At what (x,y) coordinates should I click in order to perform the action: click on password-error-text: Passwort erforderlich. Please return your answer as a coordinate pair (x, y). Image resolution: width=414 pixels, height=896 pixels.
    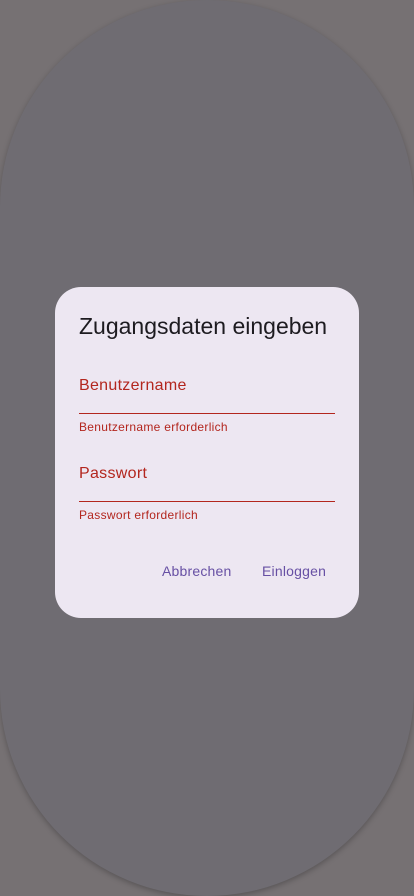
    Looking at the image, I should click on (139, 515).